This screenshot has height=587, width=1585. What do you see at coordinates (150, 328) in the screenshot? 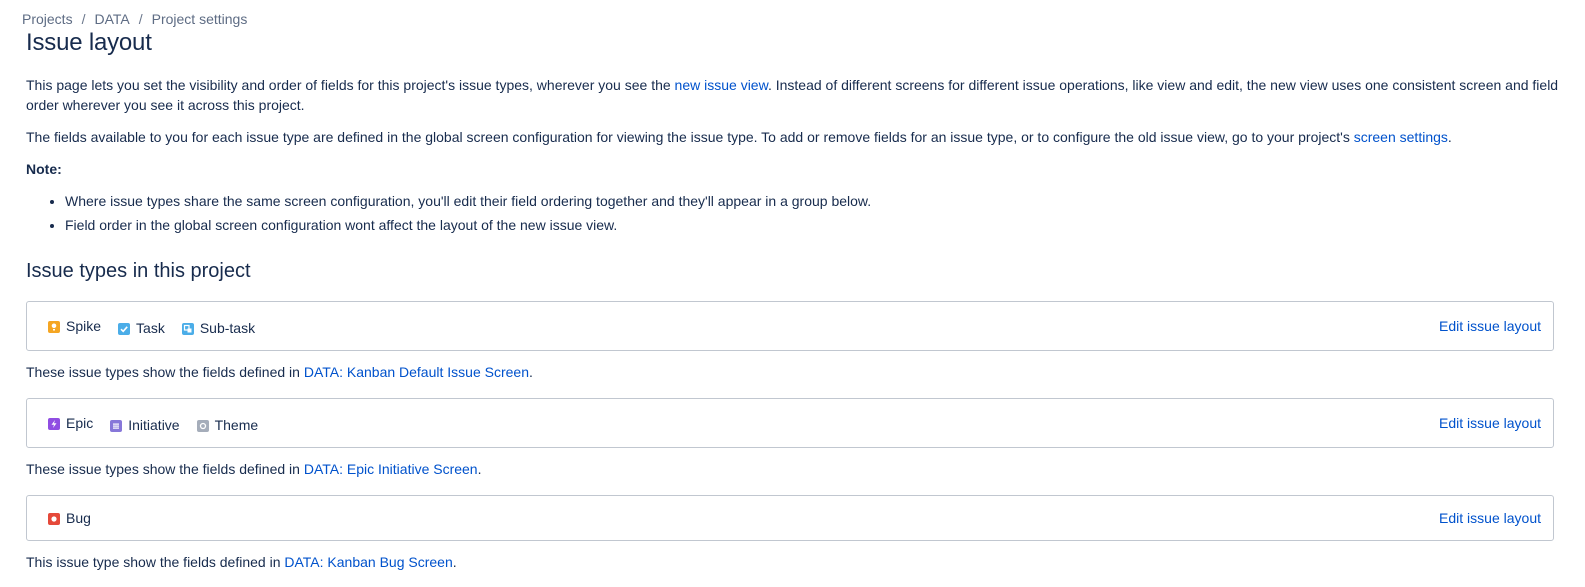
I see `issue-type-label: Task` at bounding box center [150, 328].